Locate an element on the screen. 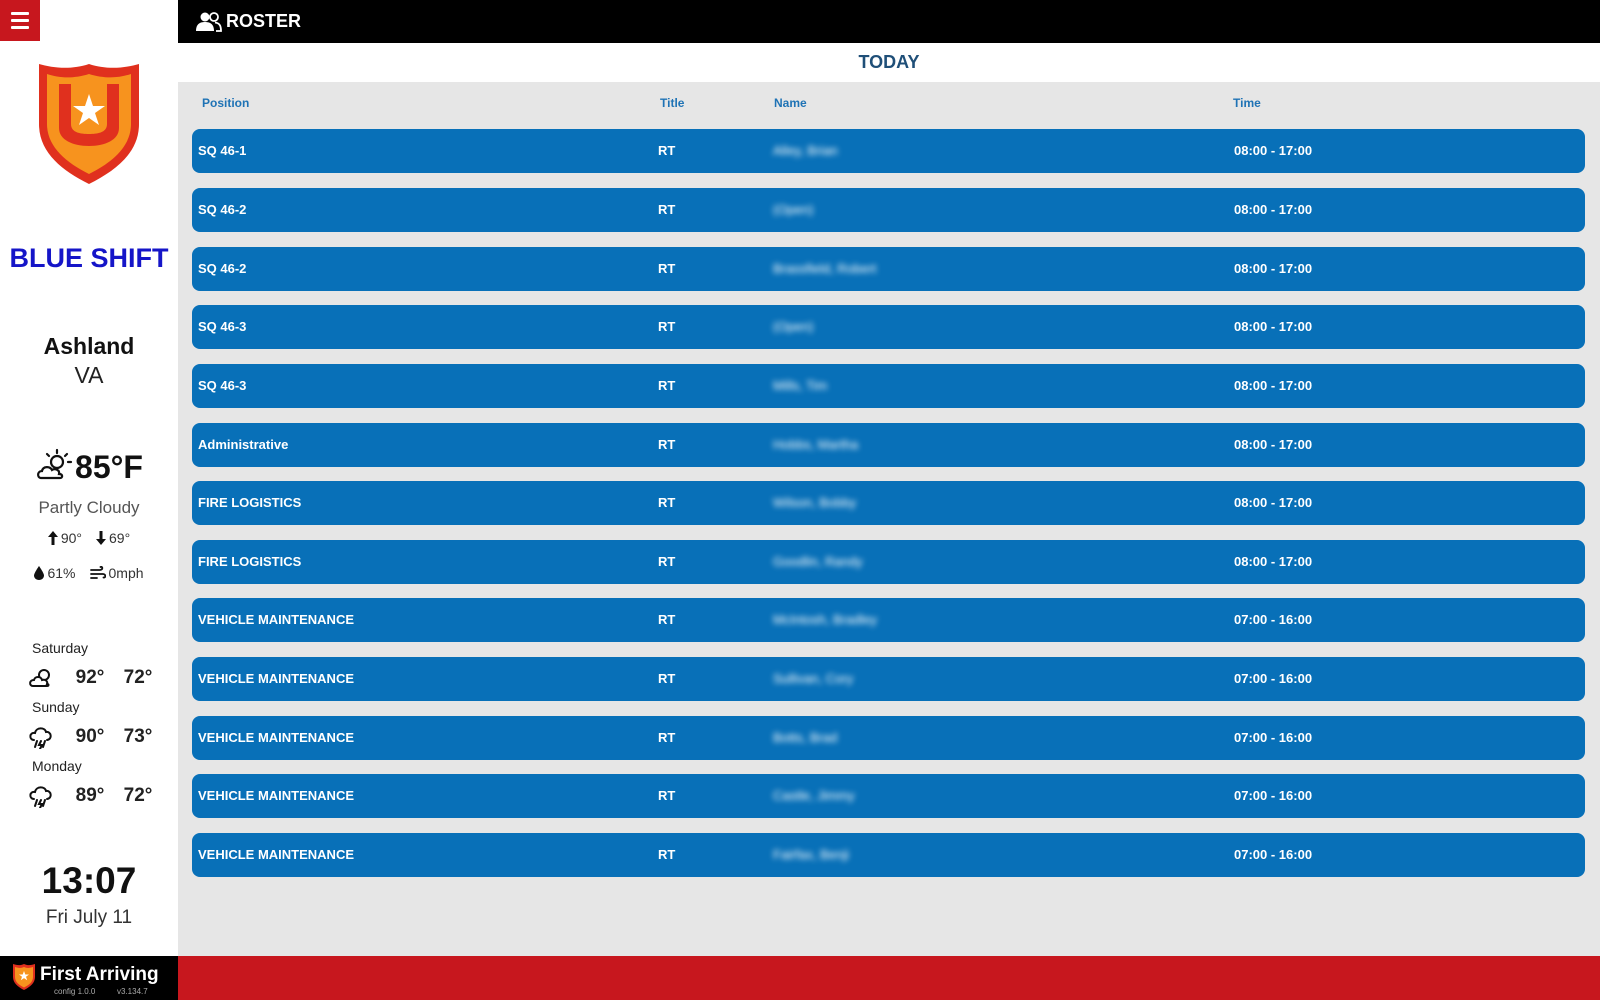 Image resolution: width=1600 pixels, height=1000 pixels. roster-row: SQ 46-3 RT (Open) 08:00 - 17:00 is located at coordinates (888, 327).